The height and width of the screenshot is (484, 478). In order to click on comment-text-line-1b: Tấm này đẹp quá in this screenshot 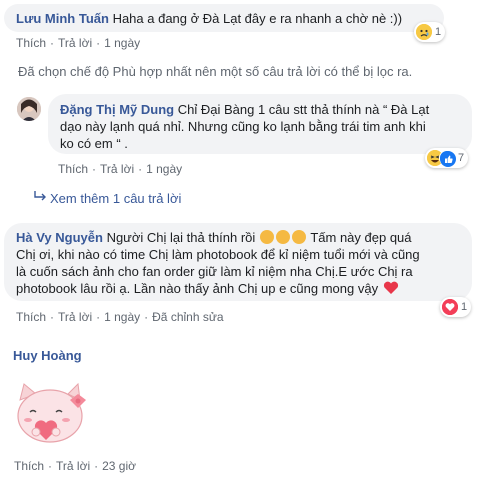, I will do `click(361, 237)`.